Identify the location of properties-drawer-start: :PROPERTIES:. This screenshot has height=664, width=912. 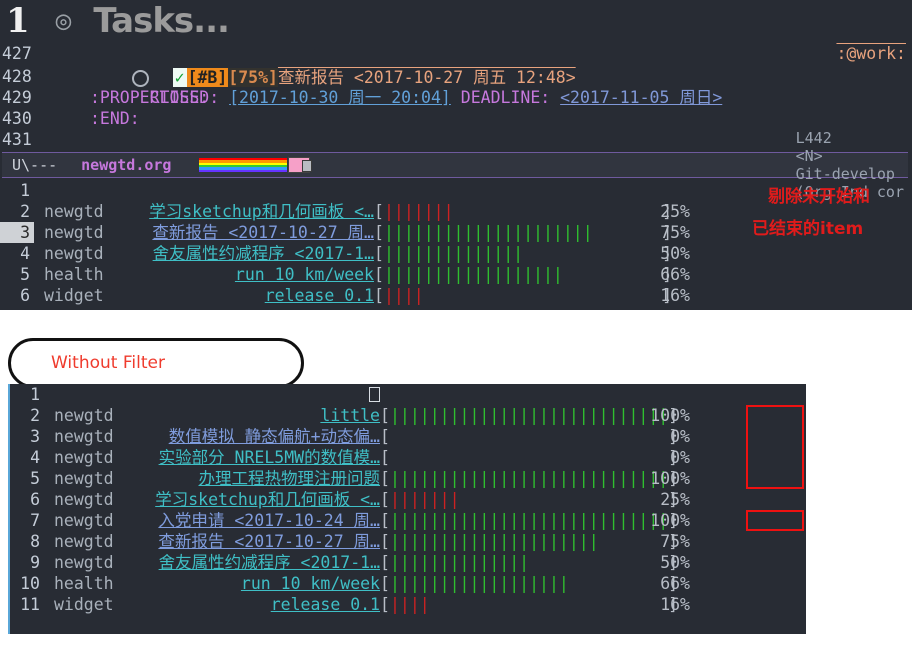
(150, 97).